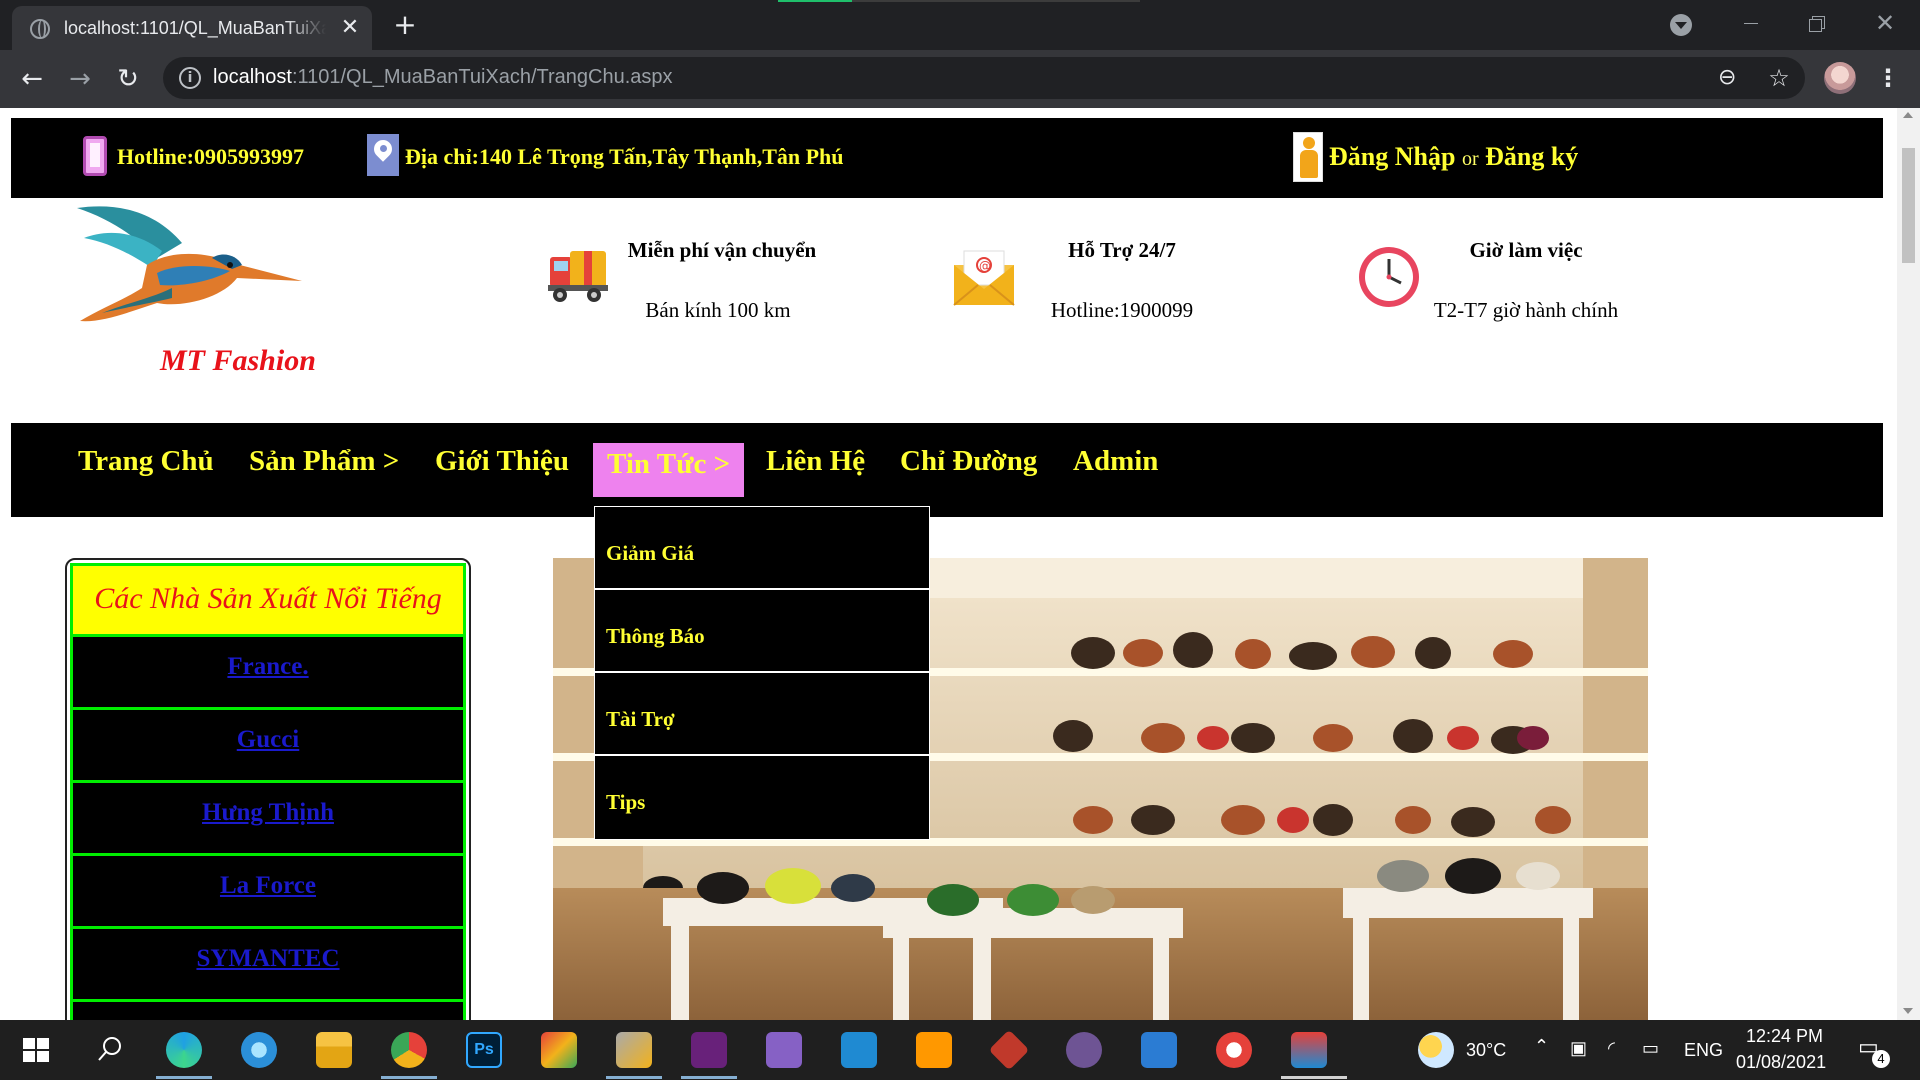 This screenshot has height=1080, width=1920. Describe the element at coordinates (559, 1050) in the screenshot. I see `paint-icon` at that location.